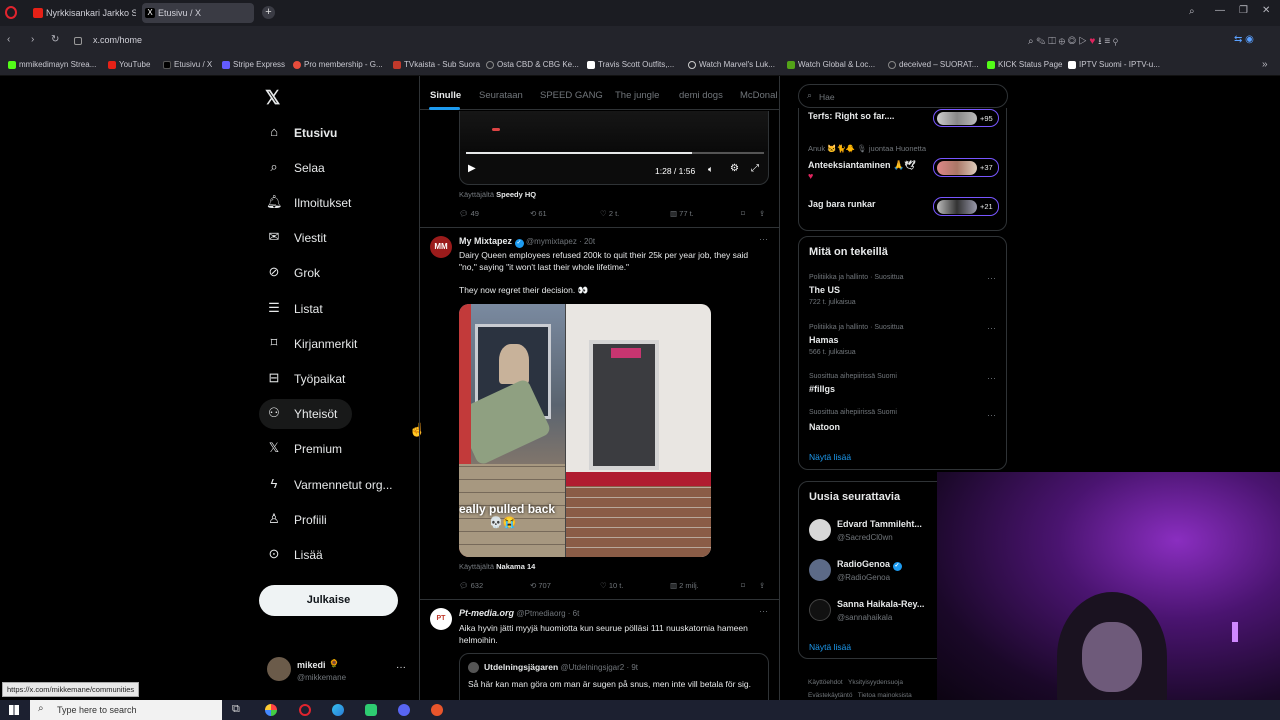  I want to click on taskbar-search: ⌕ Type here to search, so click(126, 710).